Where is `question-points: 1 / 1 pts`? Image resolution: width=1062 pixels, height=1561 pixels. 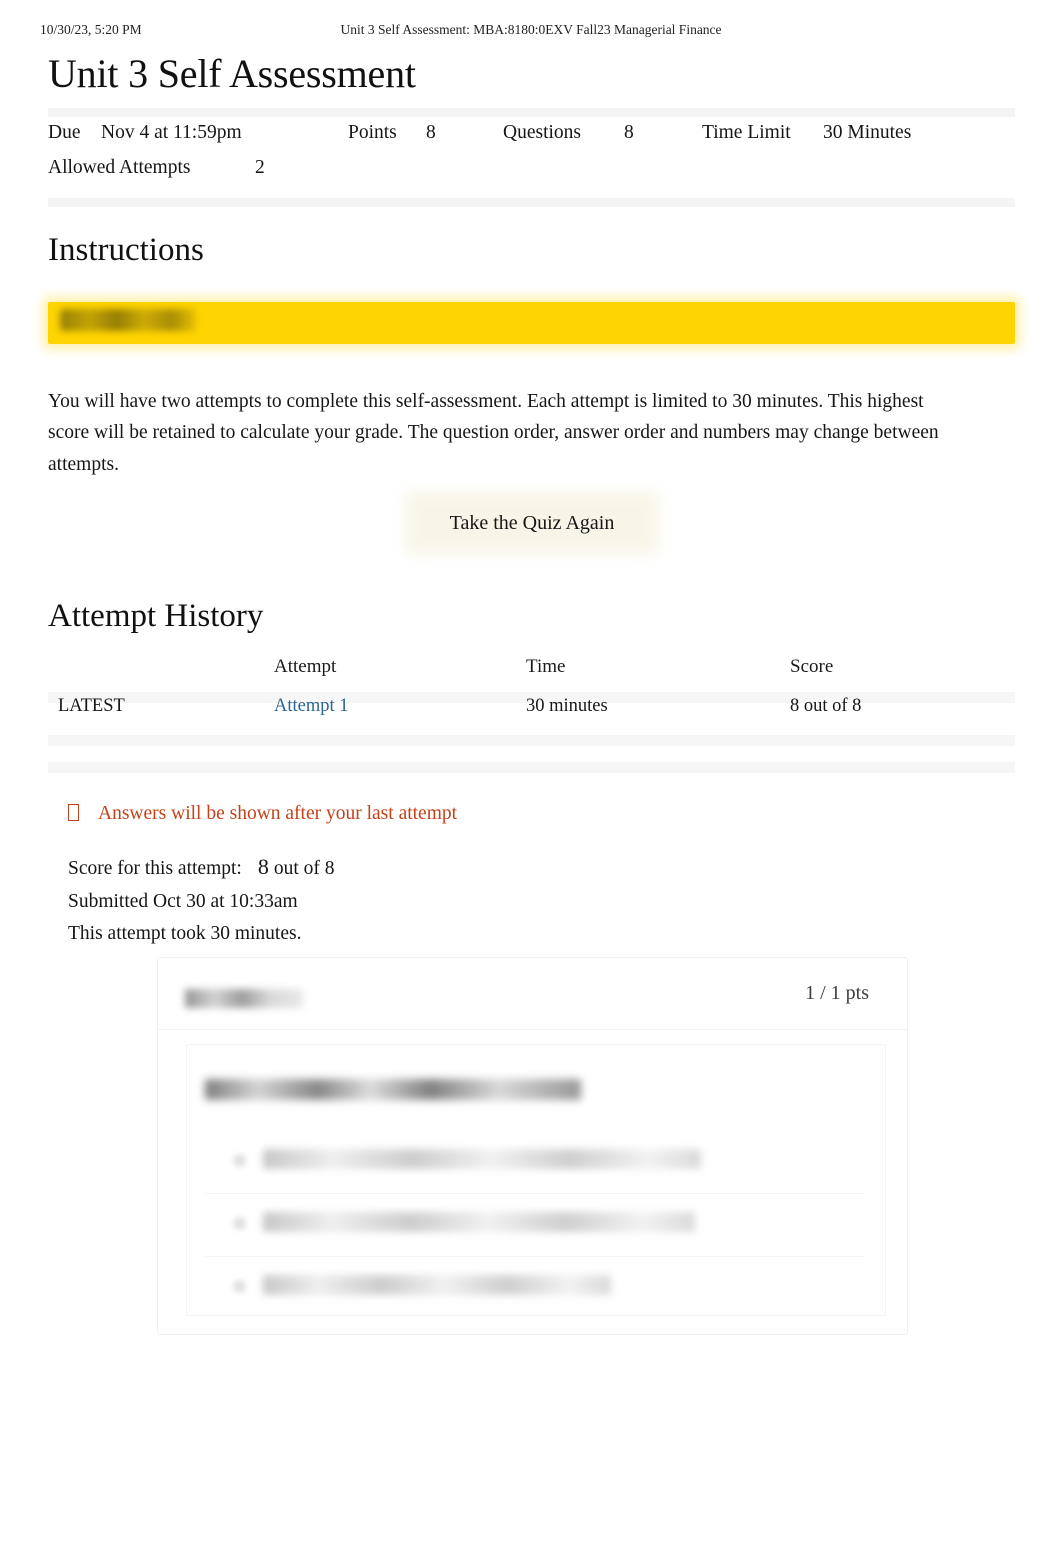
question-points: 1 / 1 pts is located at coordinates (837, 993).